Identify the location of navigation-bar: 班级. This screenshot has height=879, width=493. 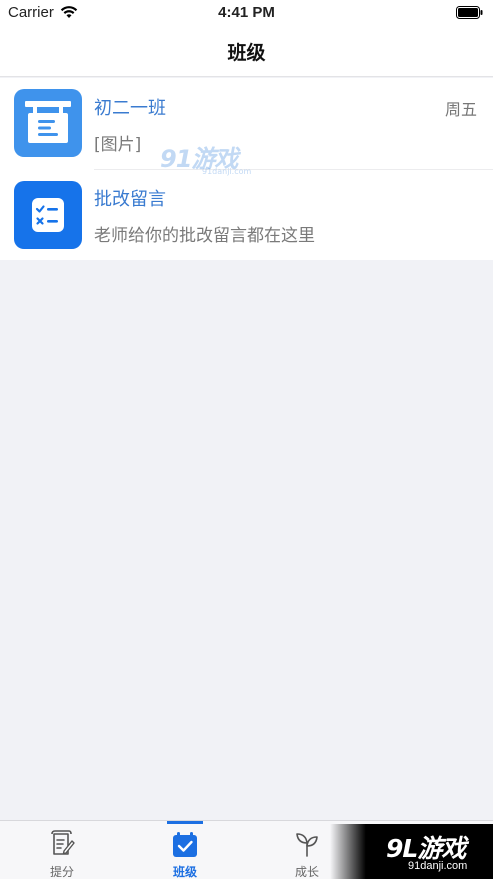
(246, 51).